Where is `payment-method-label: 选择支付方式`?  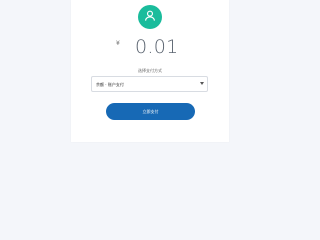
payment-method-label: 选择支付方式 is located at coordinates (150, 70).